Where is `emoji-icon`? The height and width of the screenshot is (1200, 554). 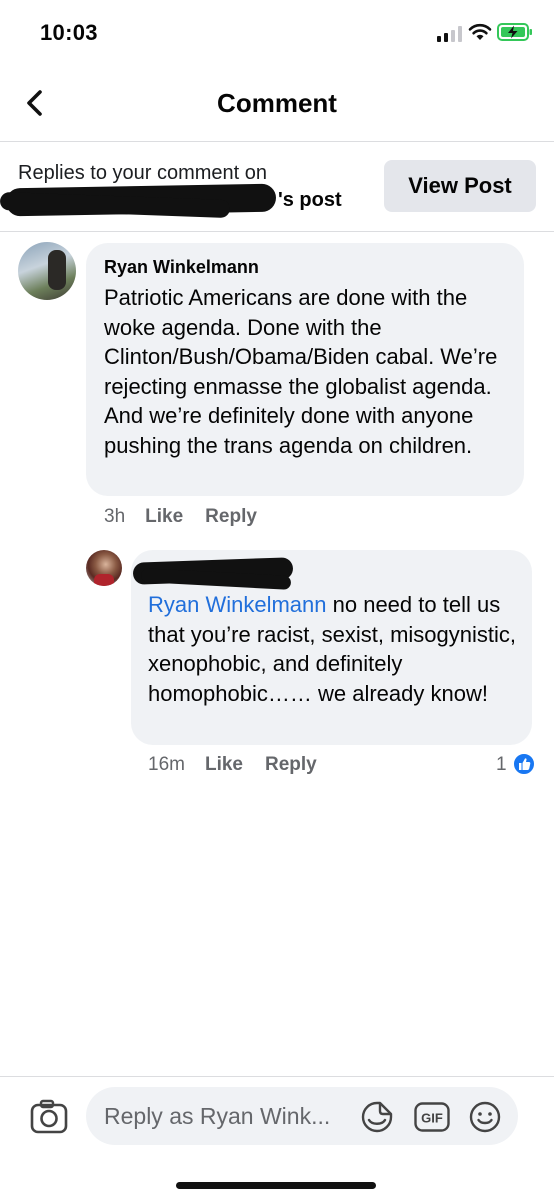 emoji-icon is located at coordinates (485, 1117).